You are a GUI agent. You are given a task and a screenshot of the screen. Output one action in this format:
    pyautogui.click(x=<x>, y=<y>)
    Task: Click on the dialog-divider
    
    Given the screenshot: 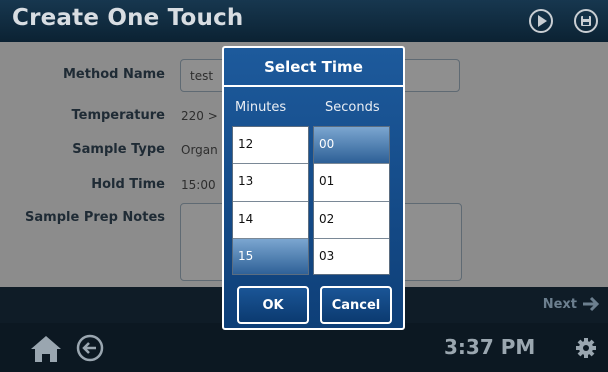 What is the action you would take?
    pyautogui.click(x=313, y=86)
    